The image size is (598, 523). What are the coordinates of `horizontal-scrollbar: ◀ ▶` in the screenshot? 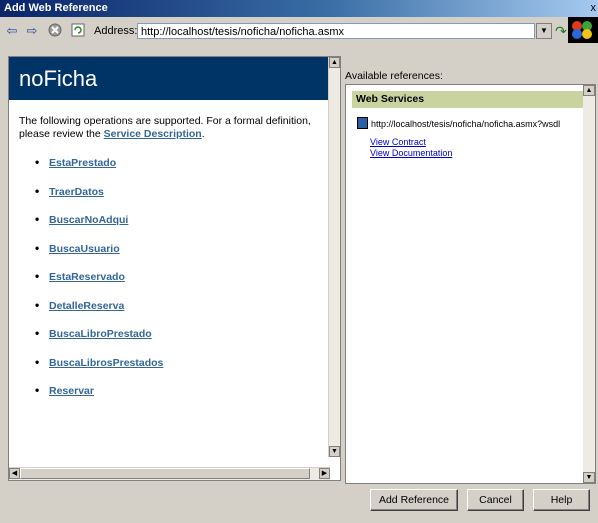 It's located at (169, 473).